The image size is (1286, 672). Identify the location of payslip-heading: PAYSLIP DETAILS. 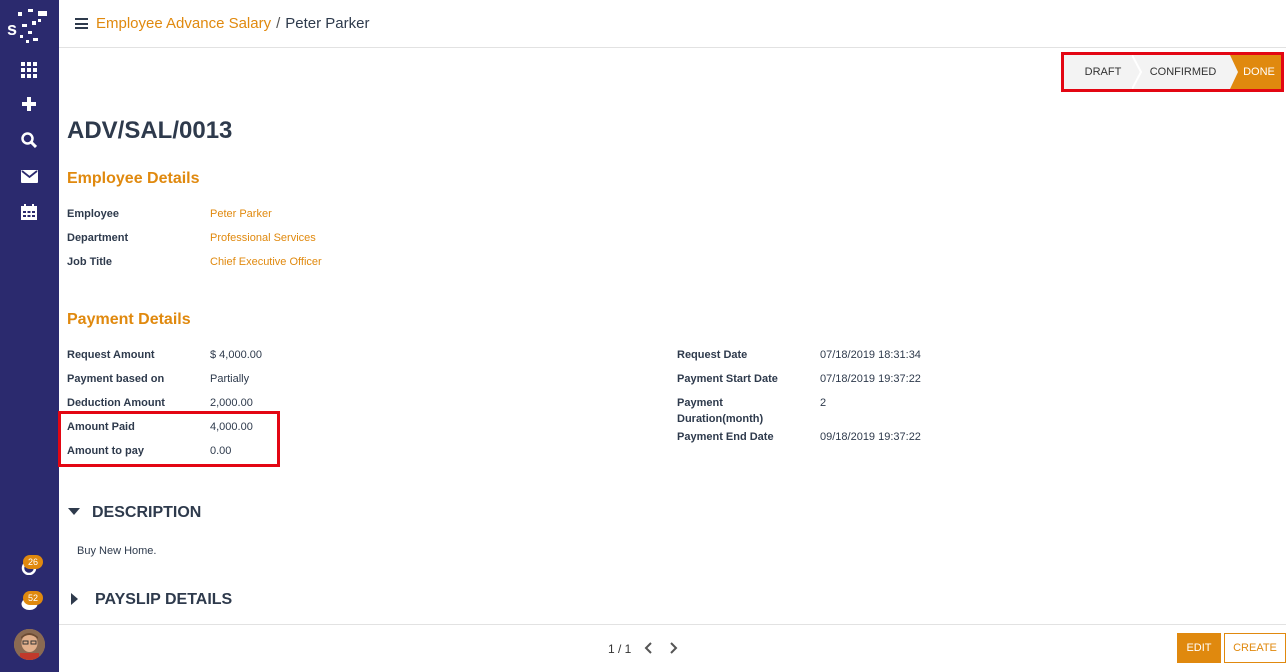
(164, 599).